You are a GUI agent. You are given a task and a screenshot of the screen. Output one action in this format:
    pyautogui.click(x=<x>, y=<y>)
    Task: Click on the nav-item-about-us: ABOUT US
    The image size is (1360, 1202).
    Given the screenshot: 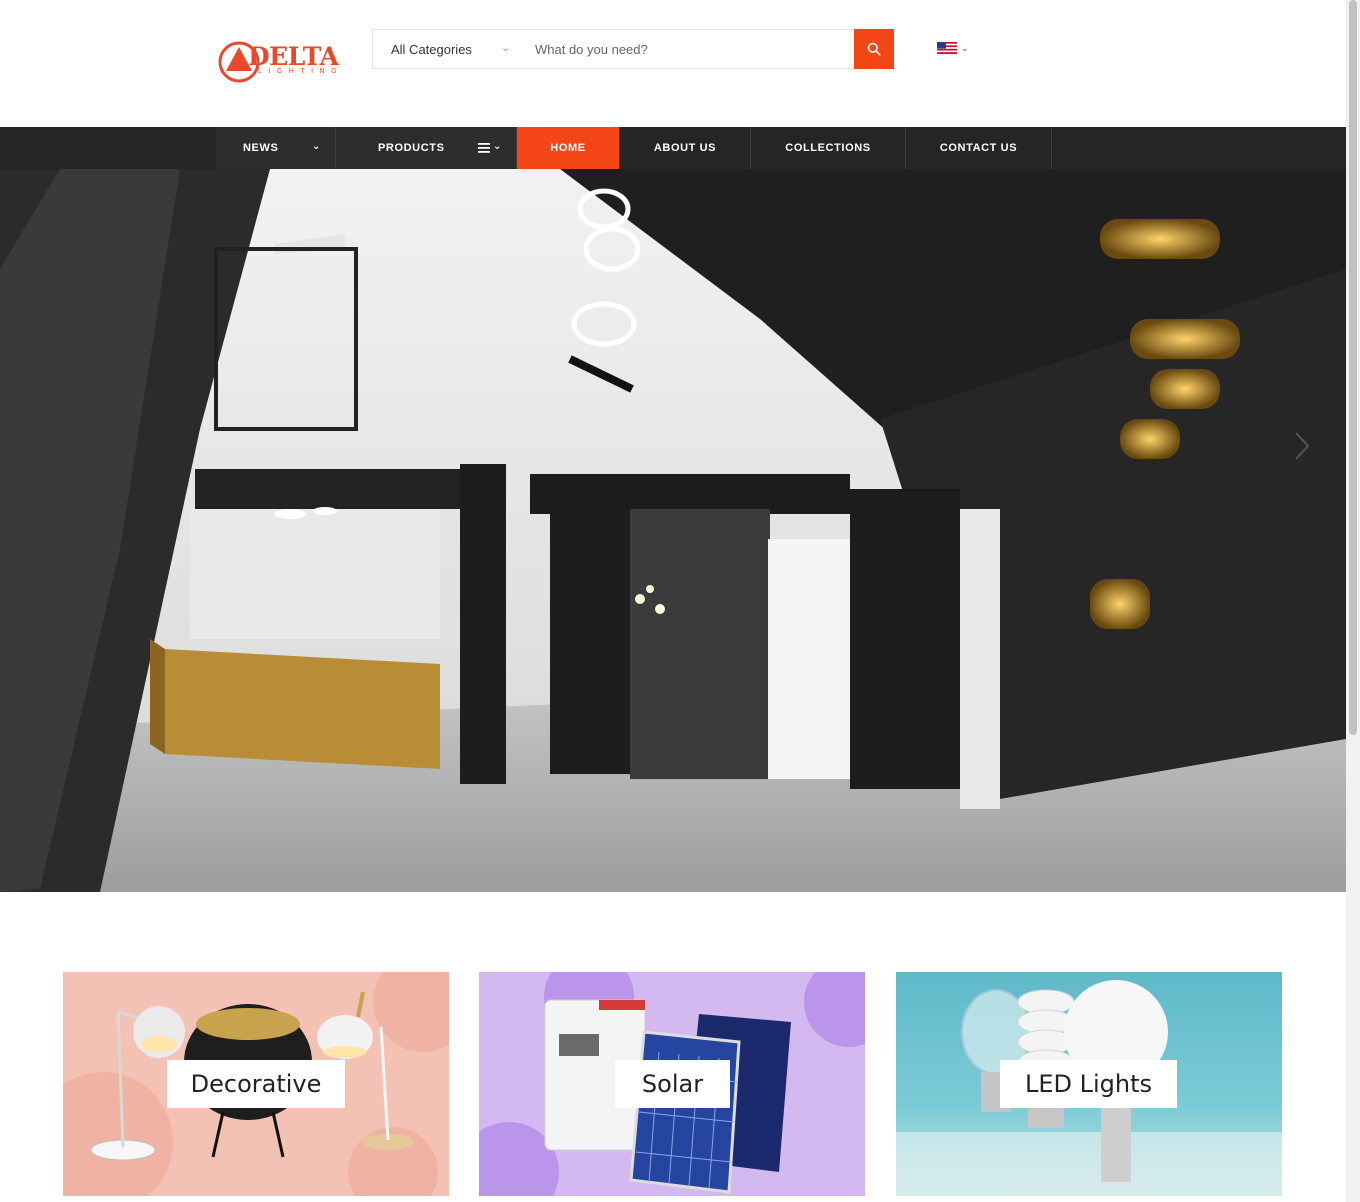 What is the action you would take?
    pyautogui.click(x=685, y=148)
    